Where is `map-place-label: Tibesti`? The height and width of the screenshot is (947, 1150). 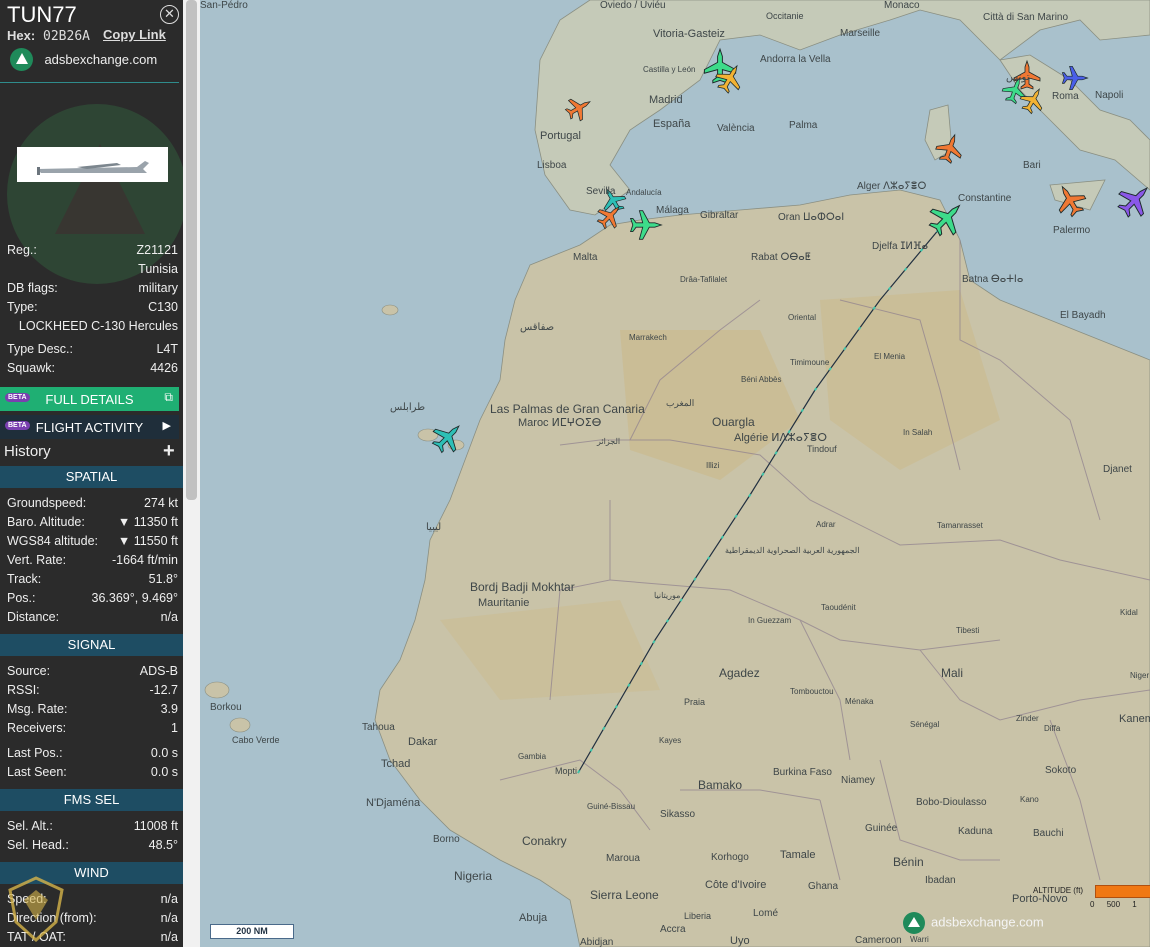
map-place-label: Tibesti is located at coordinates (968, 630).